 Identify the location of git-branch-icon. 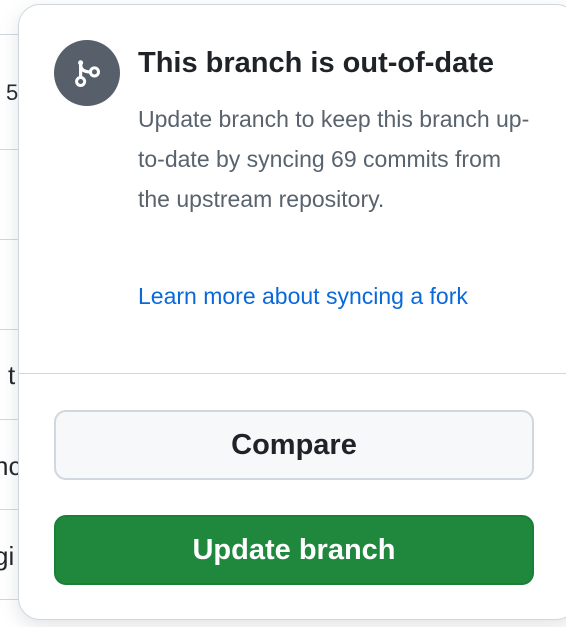
(87, 74).